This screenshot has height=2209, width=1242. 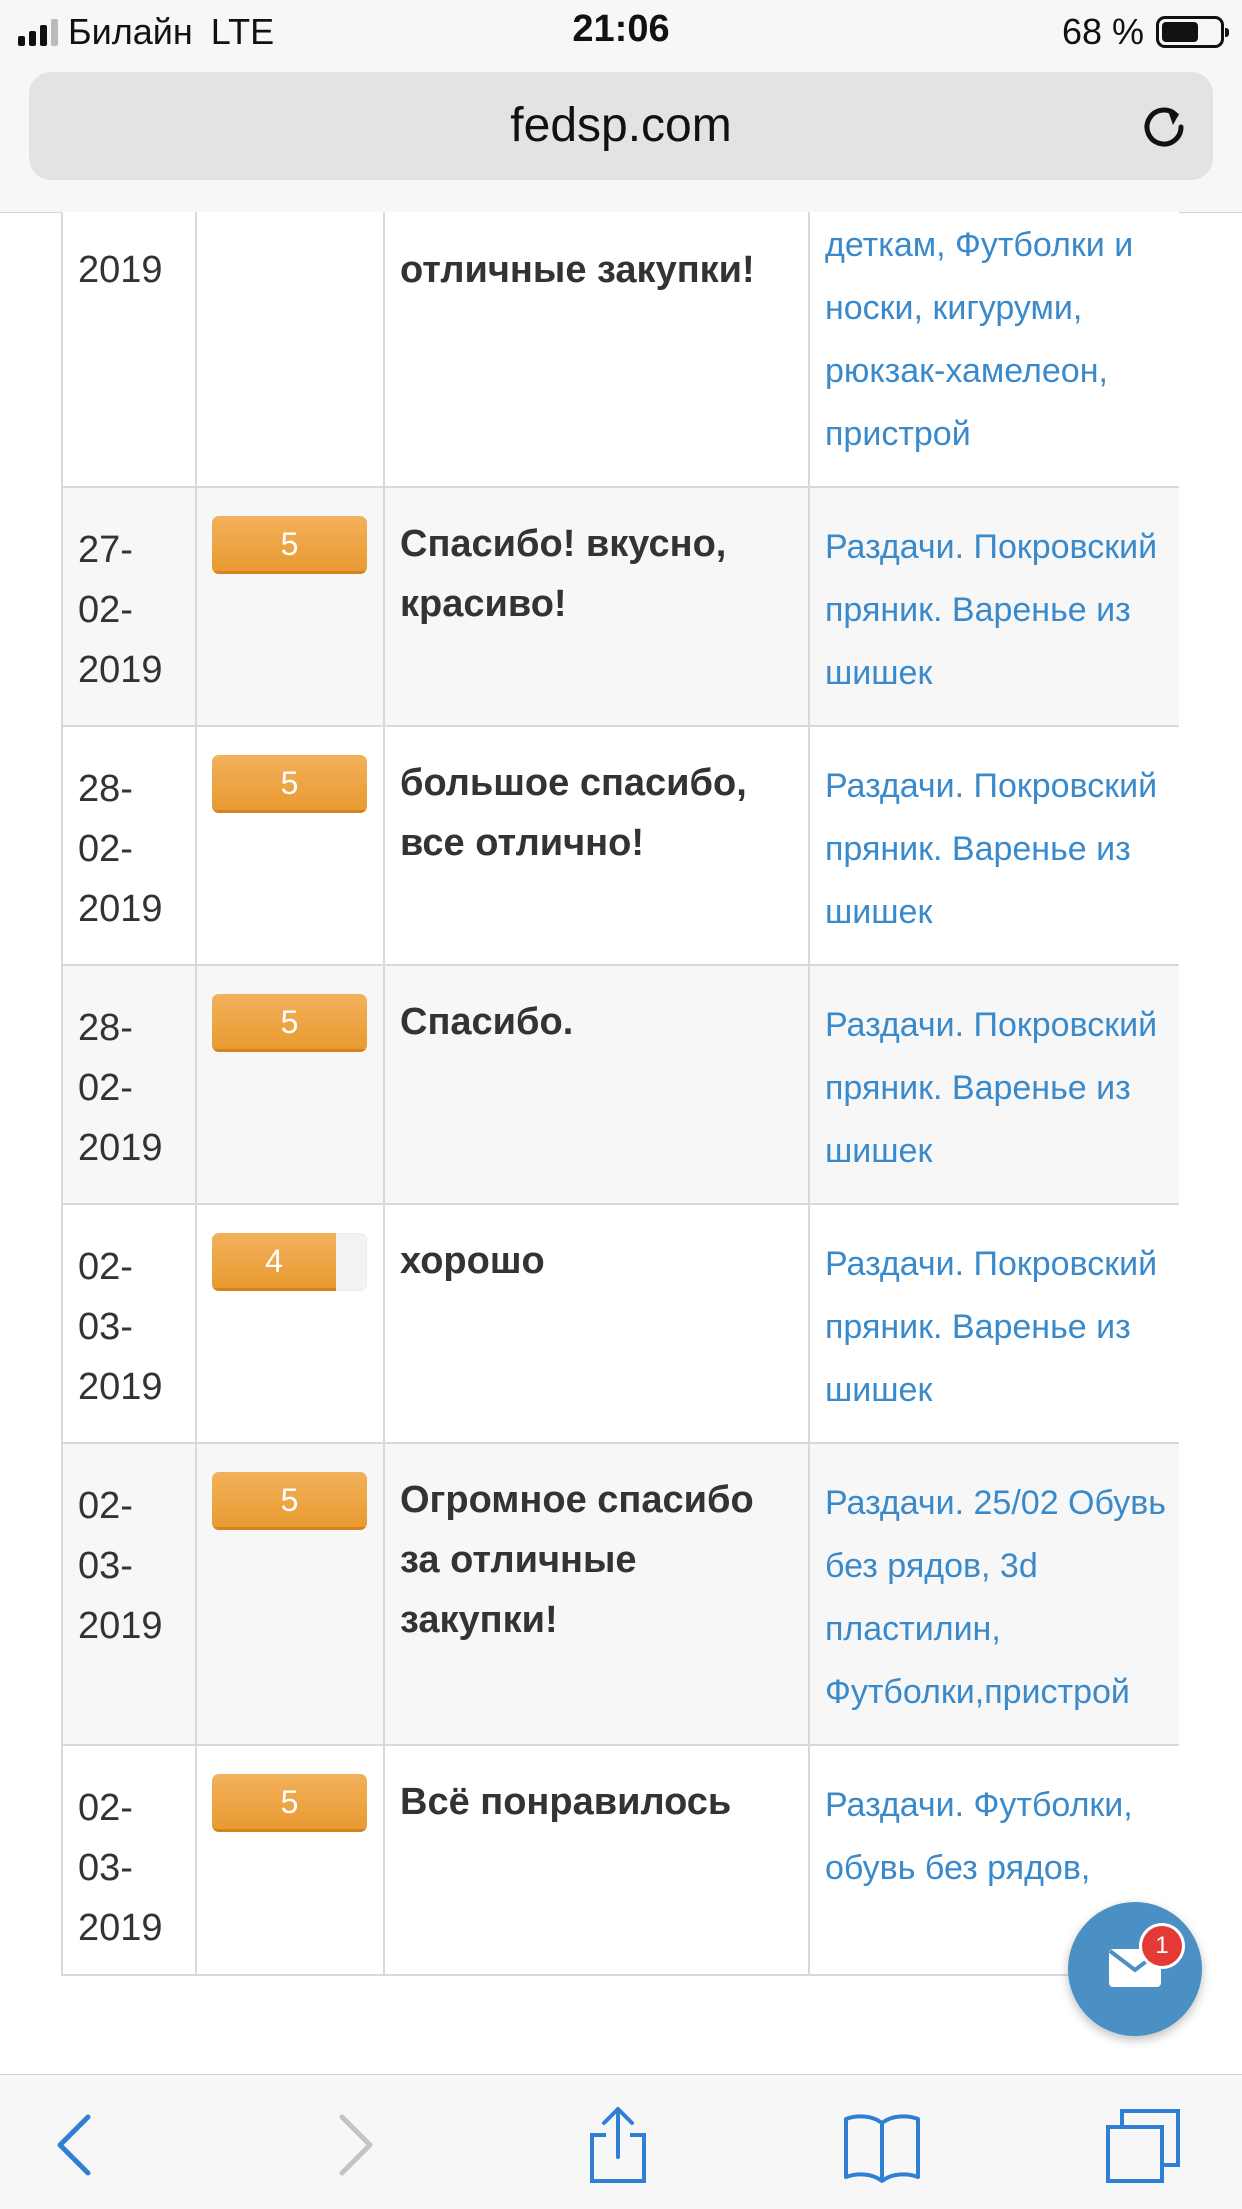 I want to click on review-date: 27-02-2019, so click(x=120, y=610).